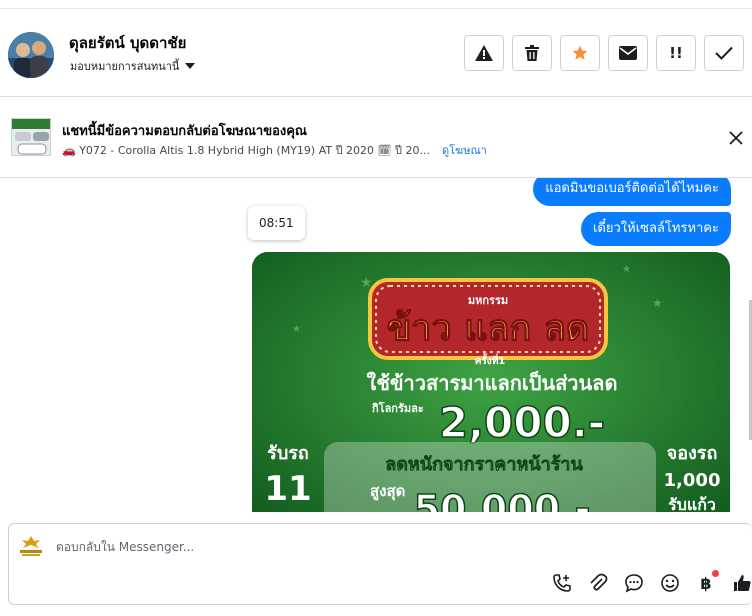 The width and height of the screenshot is (752, 616). What do you see at coordinates (31, 137) in the screenshot?
I see `ad-thumbnail` at bounding box center [31, 137].